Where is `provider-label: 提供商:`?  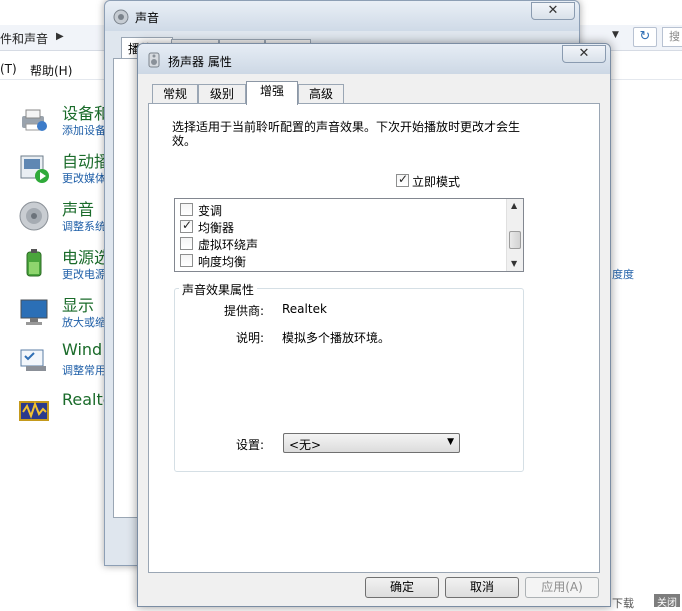 provider-label: 提供商: is located at coordinates (244, 311).